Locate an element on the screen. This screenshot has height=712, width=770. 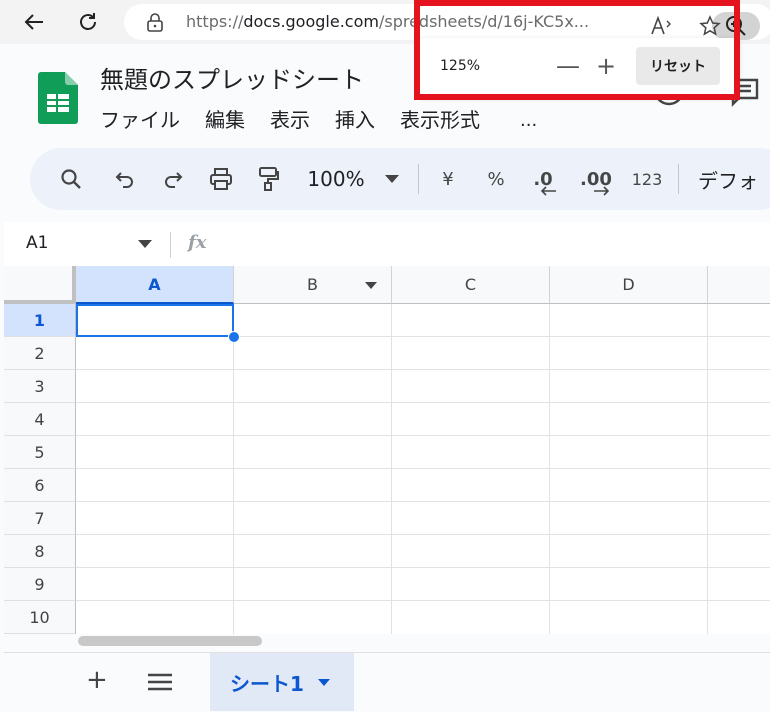
lock-icon is located at coordinates (155, 24).